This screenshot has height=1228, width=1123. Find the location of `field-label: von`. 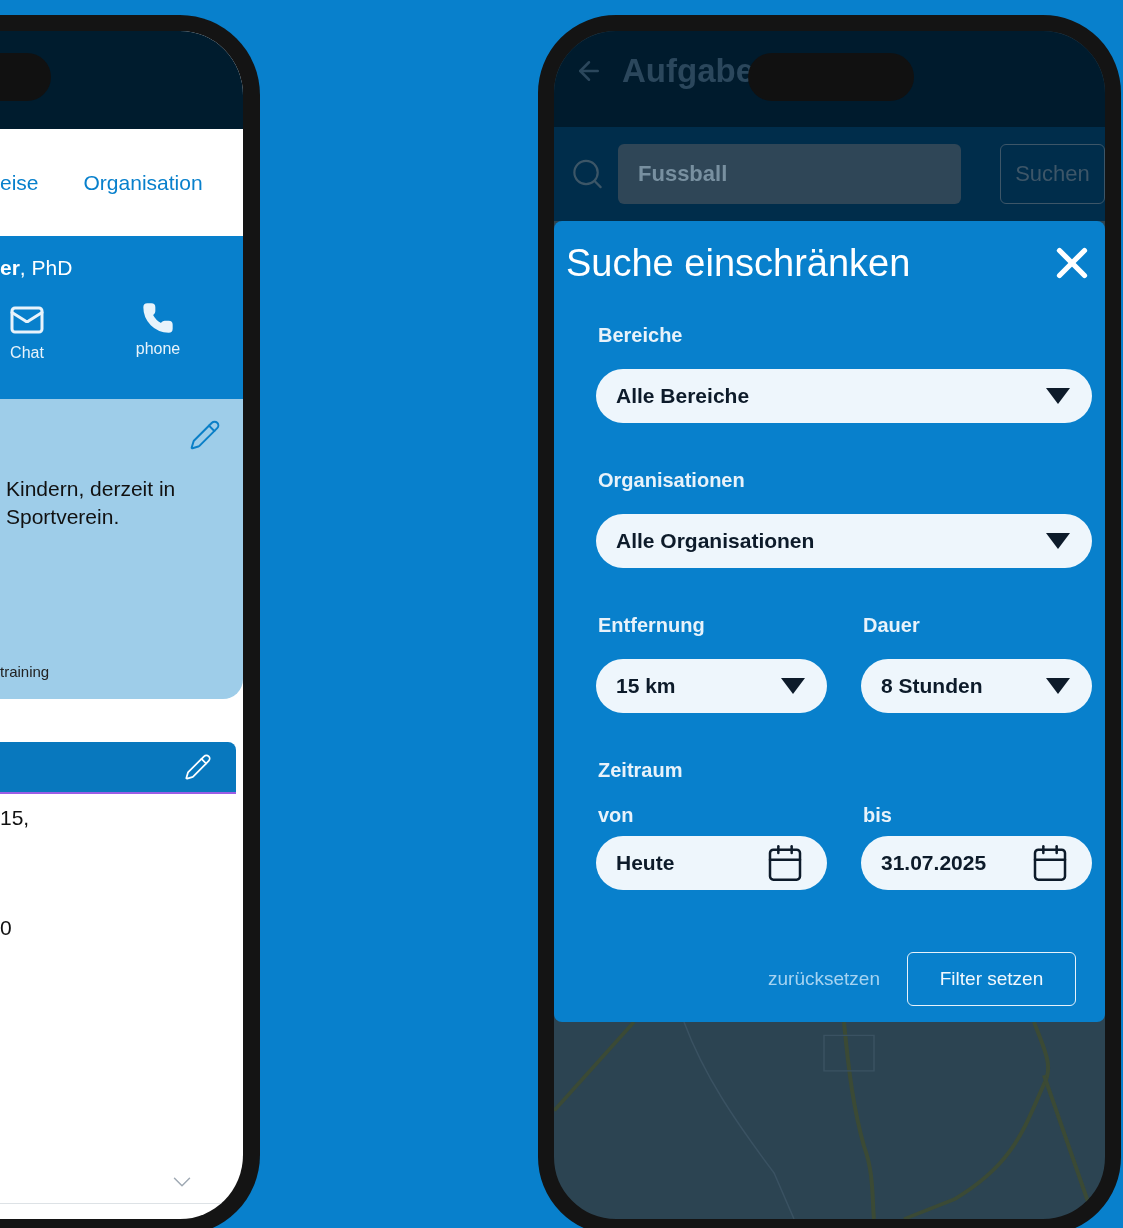

field-label: von is located at coordinates (616, 815).